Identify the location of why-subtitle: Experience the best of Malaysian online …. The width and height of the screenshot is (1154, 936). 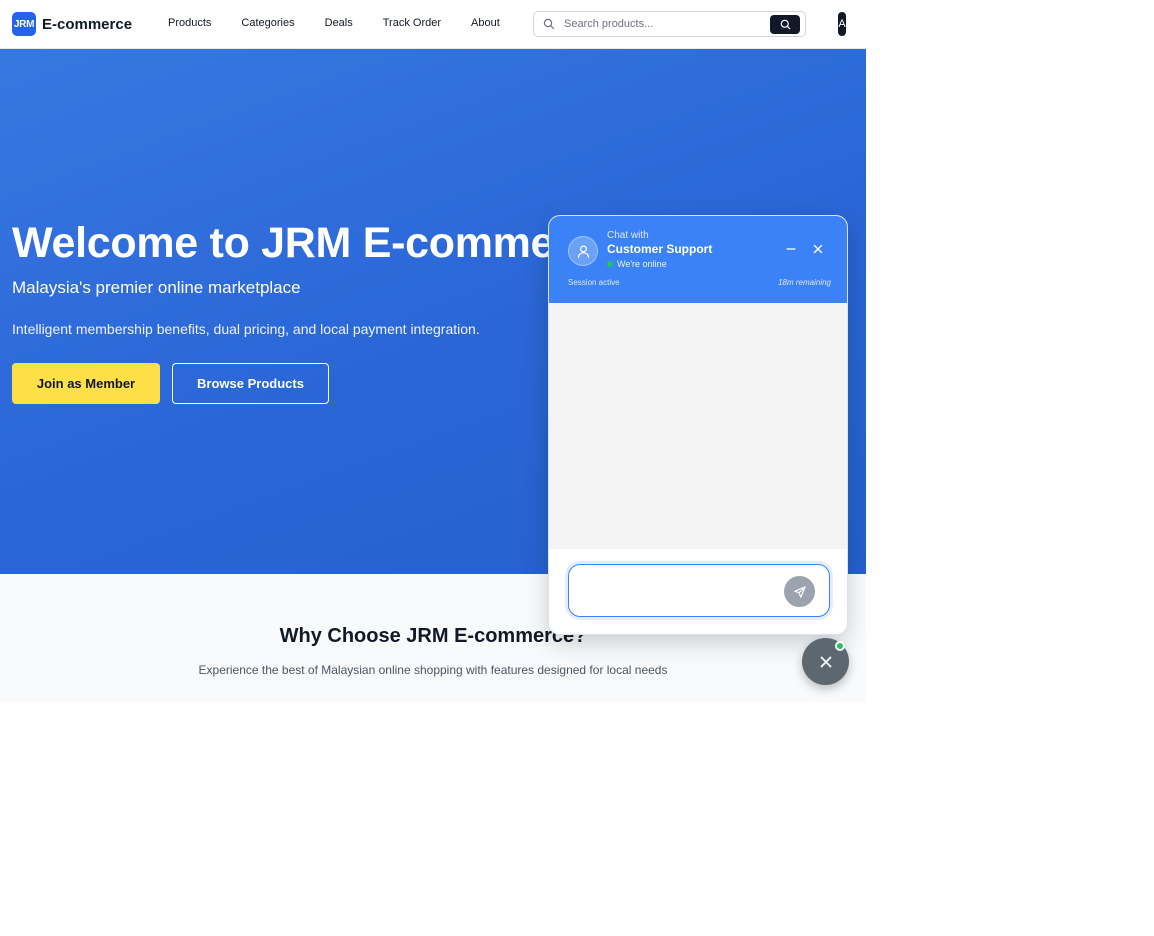
(433, 670).